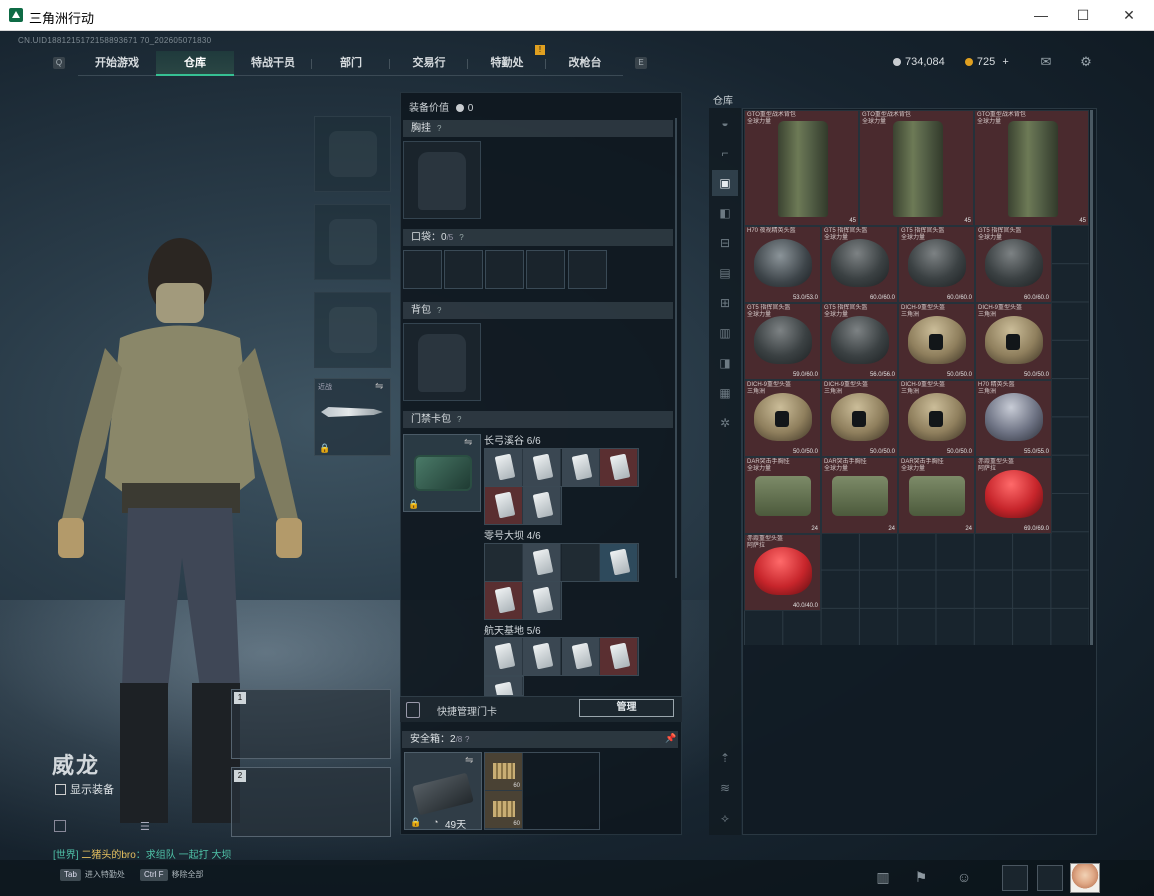 Image resolution: width=1154 pixels, height=896 pixels. Describe the element at coordinates (782, 572) in the screenshot. I see `warehouse-item-helmet: 赤霞重型头盔 阿萨拉 40.0/40.0` at that location.